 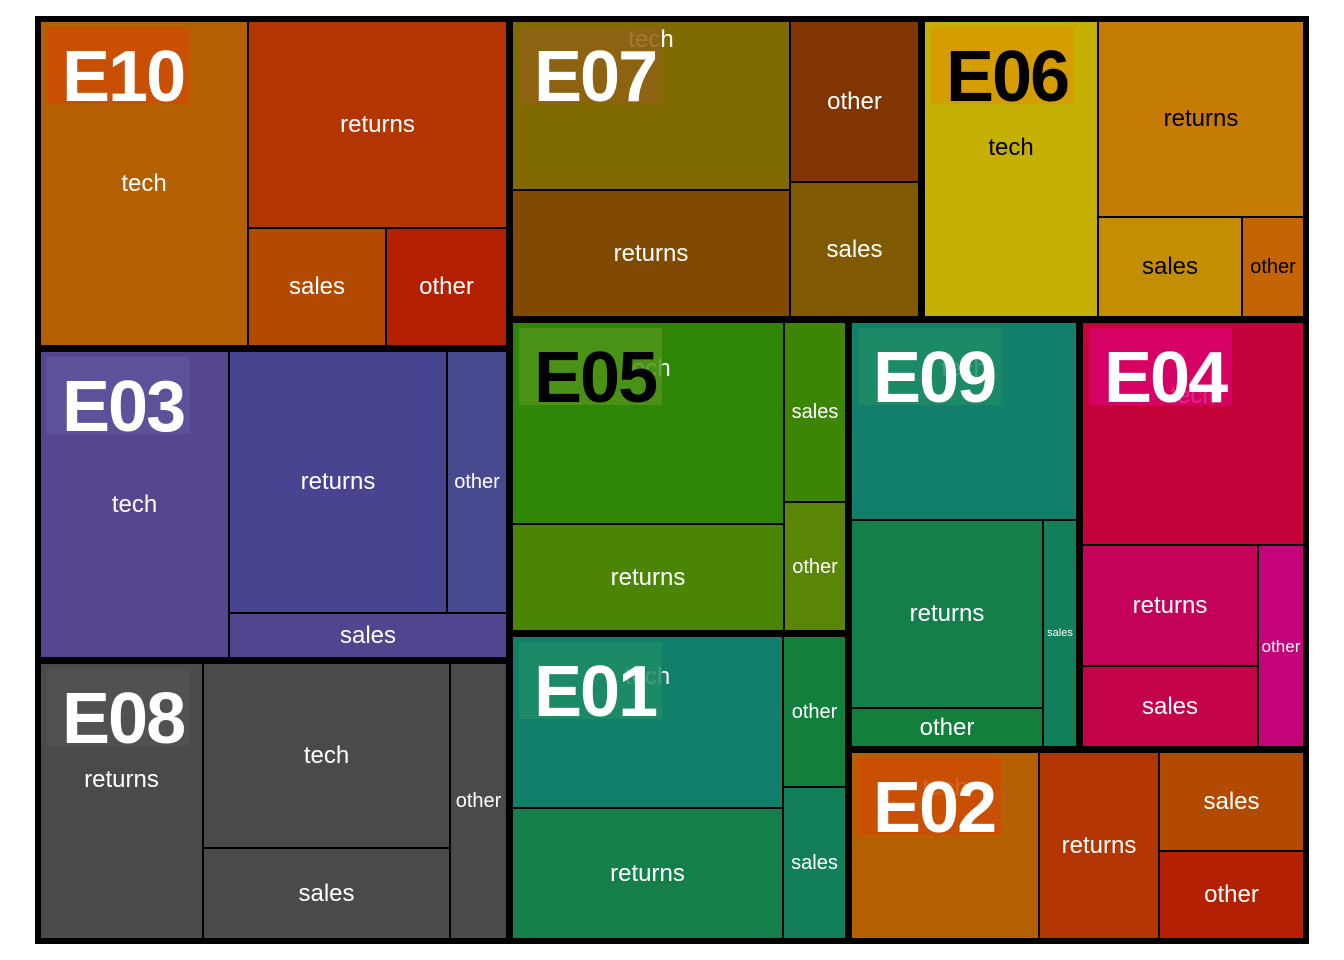 I want to click on group-label: E03, so click(x=124, y=407).